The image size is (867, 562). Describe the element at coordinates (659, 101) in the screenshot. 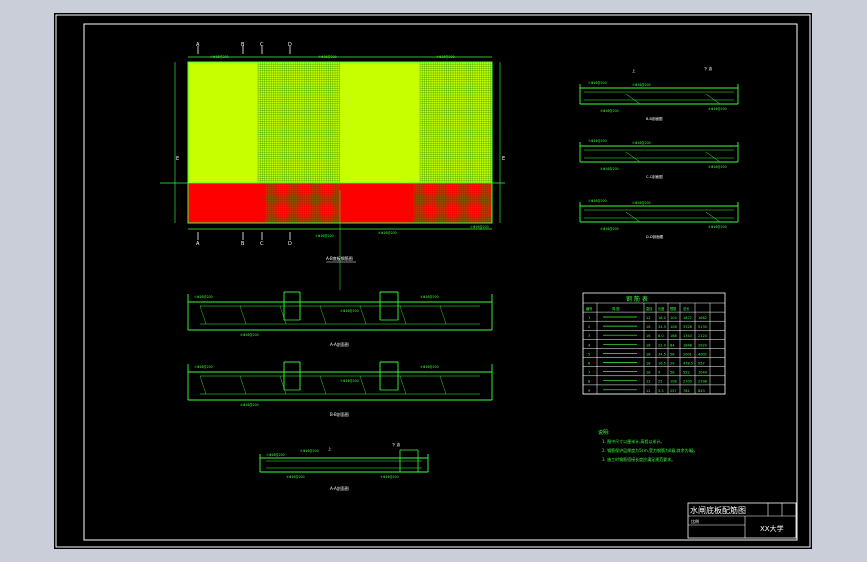

I see `small-section: ①Φ16@200 ②Φ16@200 ③Φ16@200 ④Φ16@200 B-B剖面图` at that location.